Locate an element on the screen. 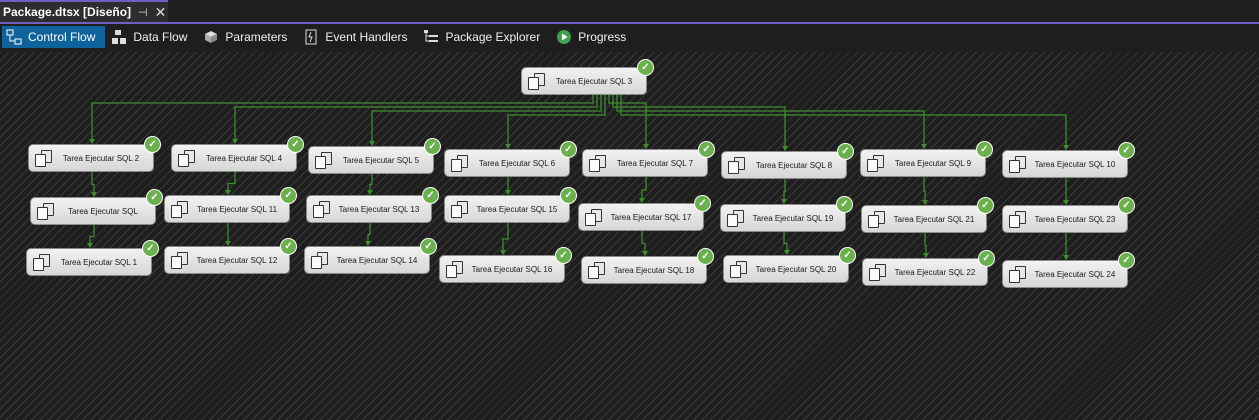  task-label: Tarea Ejecutar SQL 4 is located at coordinates (244, 158).